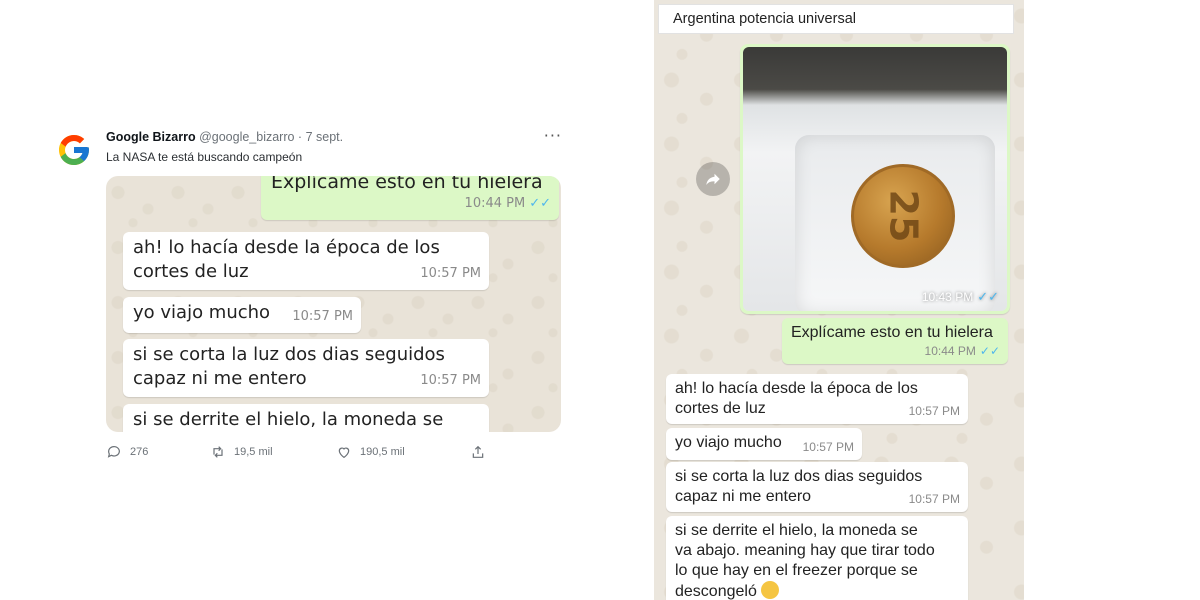 The width and height of the screenshot is (1200, 600). I want to click on chat-header: Argentina potencia universal, so click(836, 19).